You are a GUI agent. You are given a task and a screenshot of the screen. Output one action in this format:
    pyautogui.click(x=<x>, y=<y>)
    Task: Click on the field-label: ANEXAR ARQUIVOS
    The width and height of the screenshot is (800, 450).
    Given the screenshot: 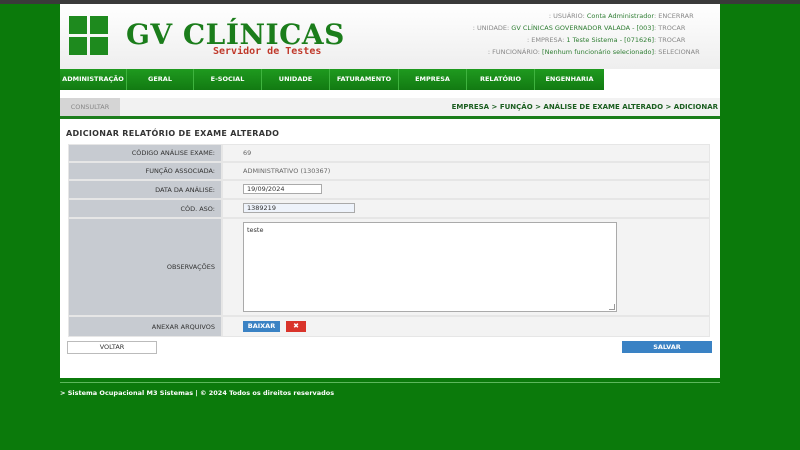 What is the action you would take?
    pyautogui.click(x=145, y=326)
    